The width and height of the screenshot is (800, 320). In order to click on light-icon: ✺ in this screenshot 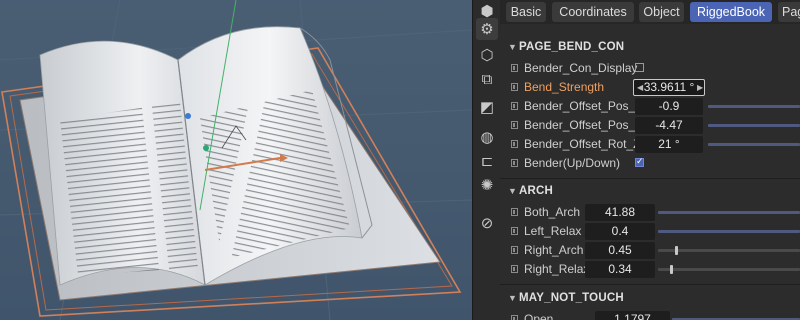, I will do `click(487, 185)`.